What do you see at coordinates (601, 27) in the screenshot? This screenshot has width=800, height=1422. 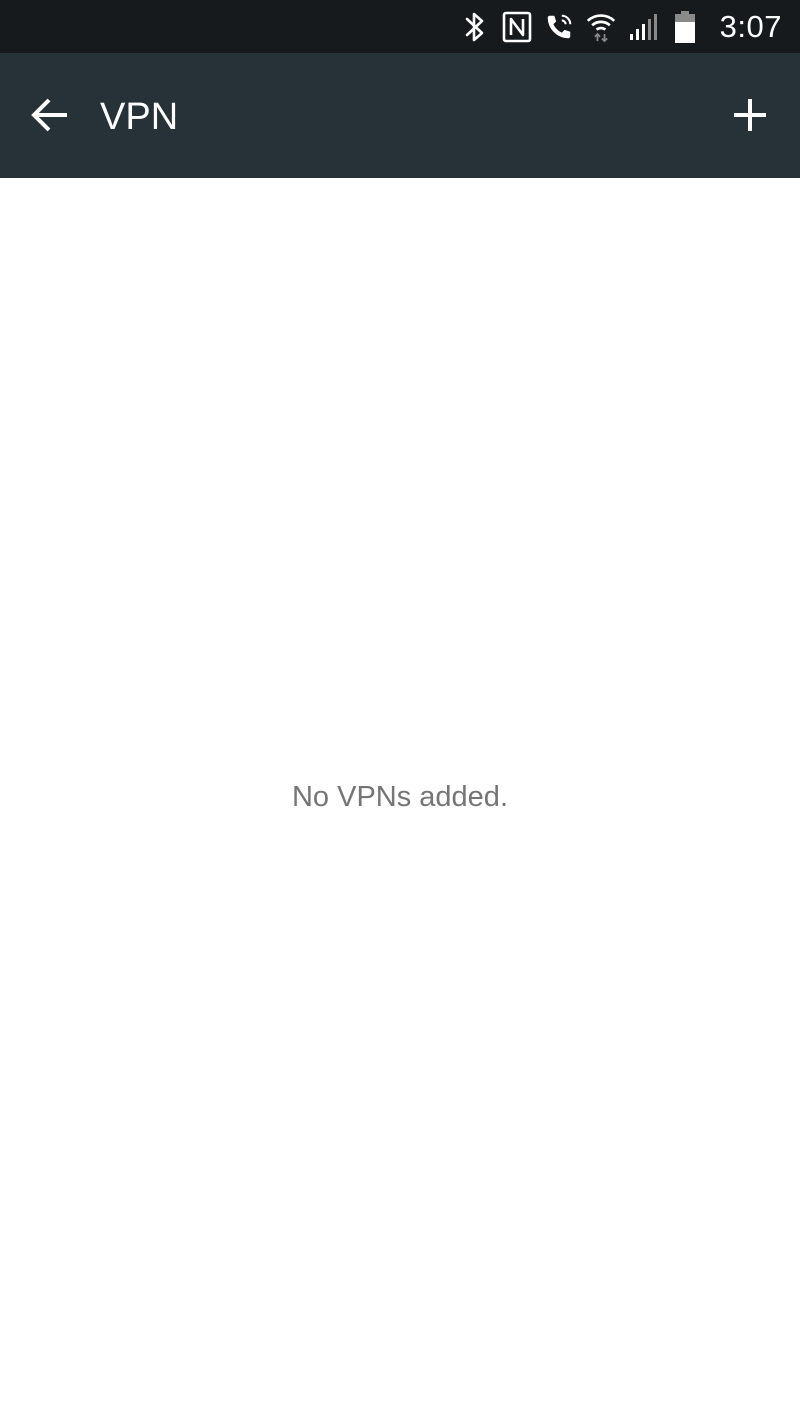 I see `wifi-icon` at bounding box center [601, 27].